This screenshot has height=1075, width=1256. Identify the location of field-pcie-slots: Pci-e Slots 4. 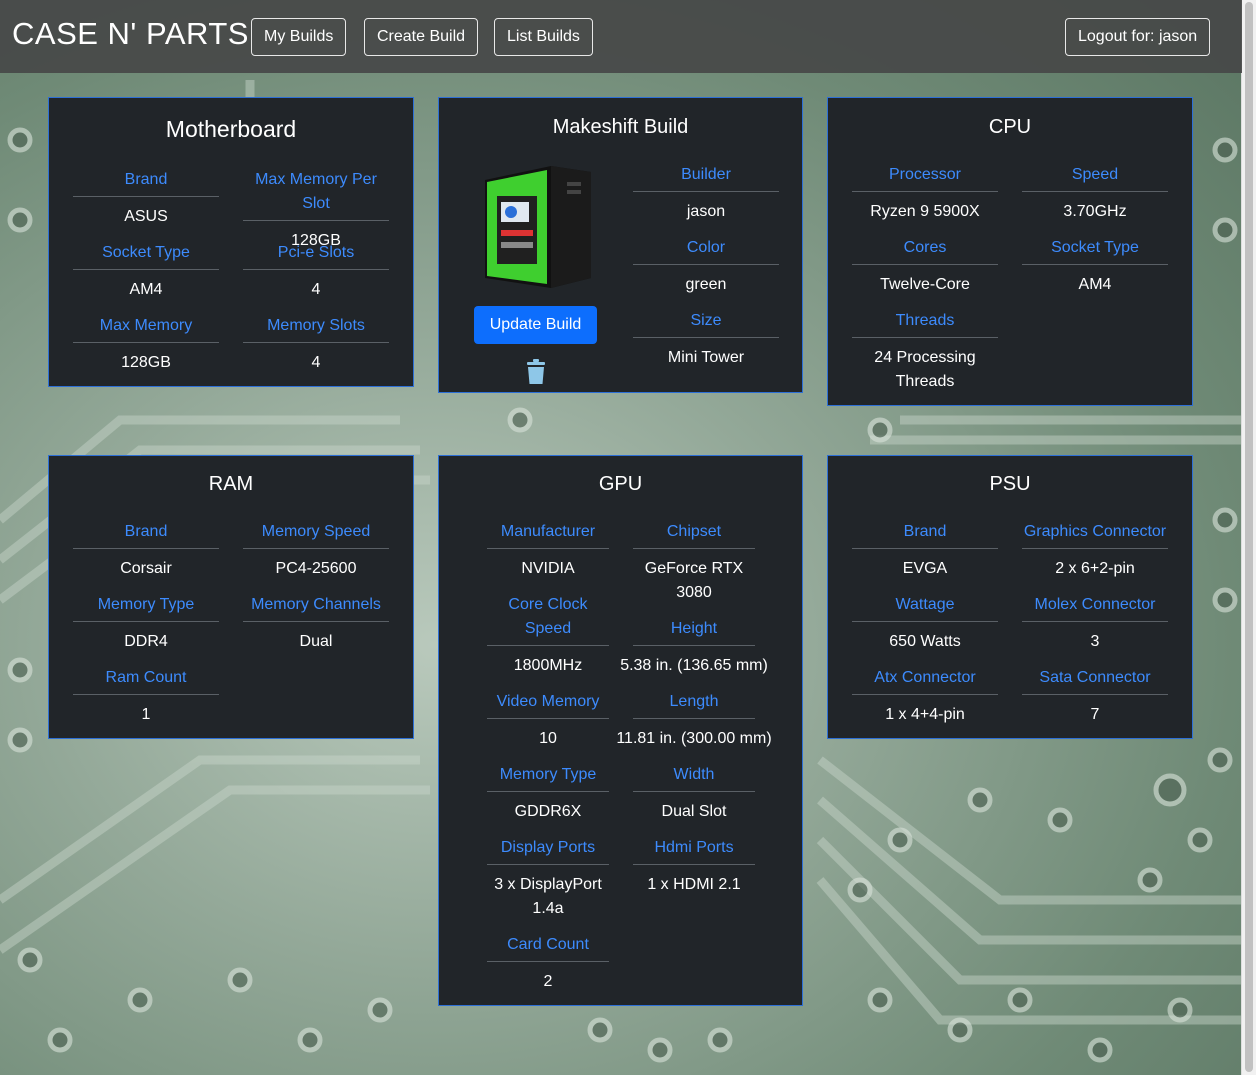
(316, 271).